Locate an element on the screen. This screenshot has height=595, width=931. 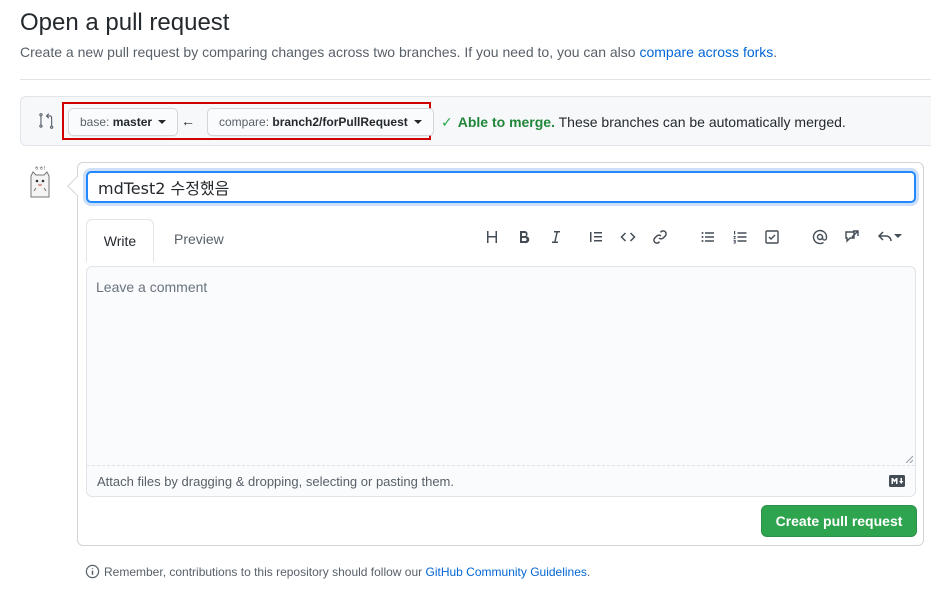
divider is located at coordinates (475, 79).